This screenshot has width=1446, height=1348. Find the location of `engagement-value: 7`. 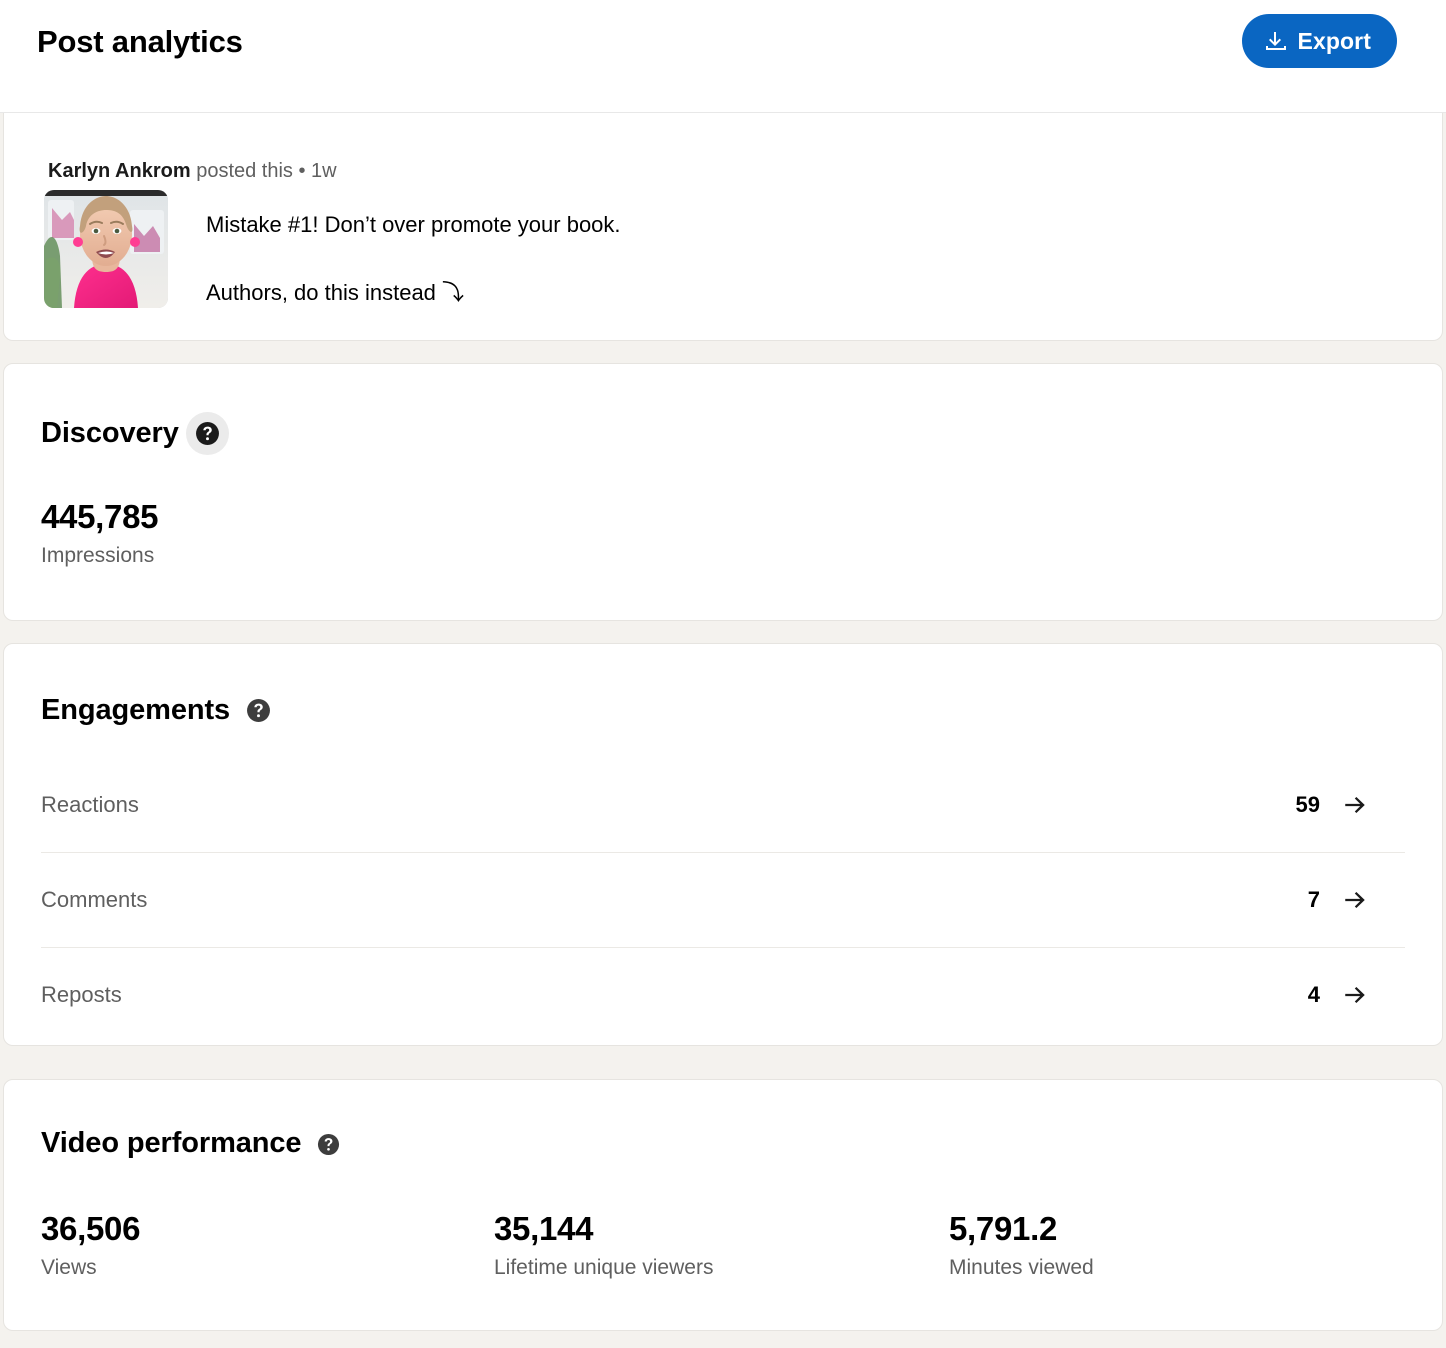

engagement-value: 7 is located at coordinates (1313, 899).